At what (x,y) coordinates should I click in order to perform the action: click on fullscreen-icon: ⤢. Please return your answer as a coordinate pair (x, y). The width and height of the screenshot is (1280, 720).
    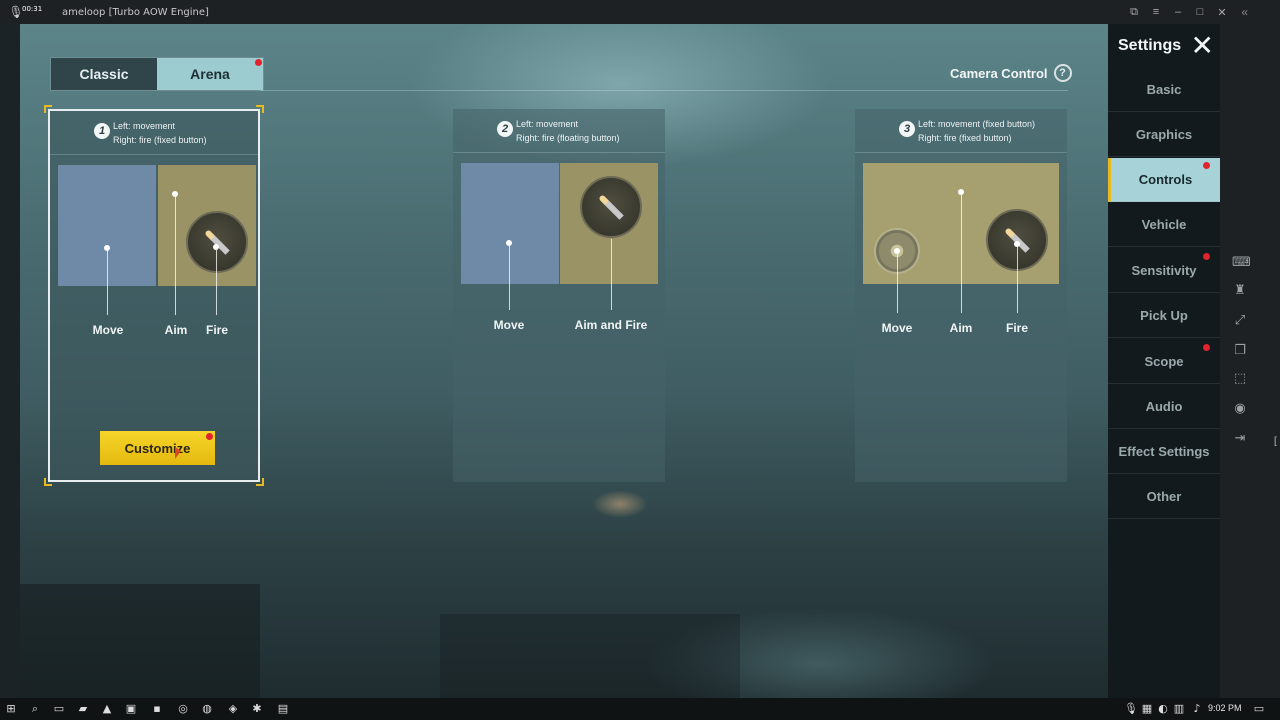
    Looking at the image, I should click on (1240, 321).